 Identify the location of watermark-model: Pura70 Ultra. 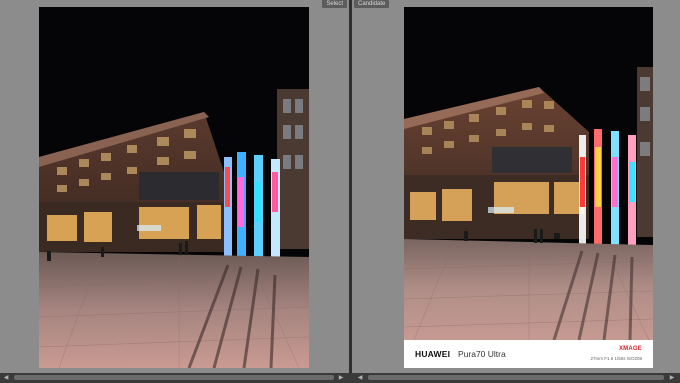
(482, 354).